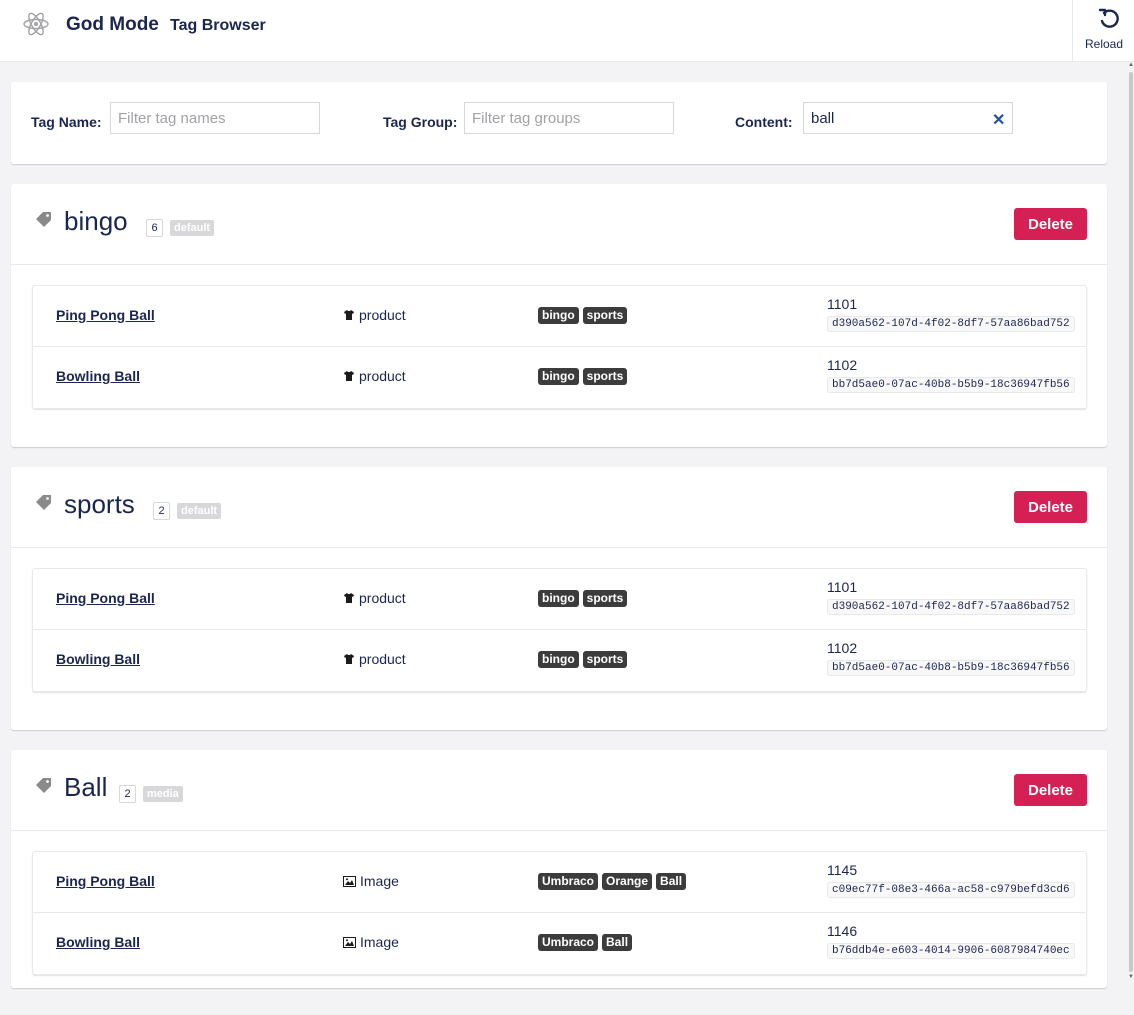  Describe the element at coordinates (559, 790) in the screenshot. I see `tag-card-header: Ball 2 media Delete` at that location.